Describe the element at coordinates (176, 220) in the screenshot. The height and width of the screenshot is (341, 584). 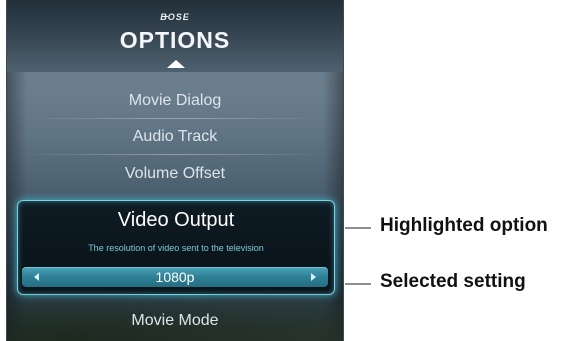
I see `highlighted-option-title: Video Output` at that location.